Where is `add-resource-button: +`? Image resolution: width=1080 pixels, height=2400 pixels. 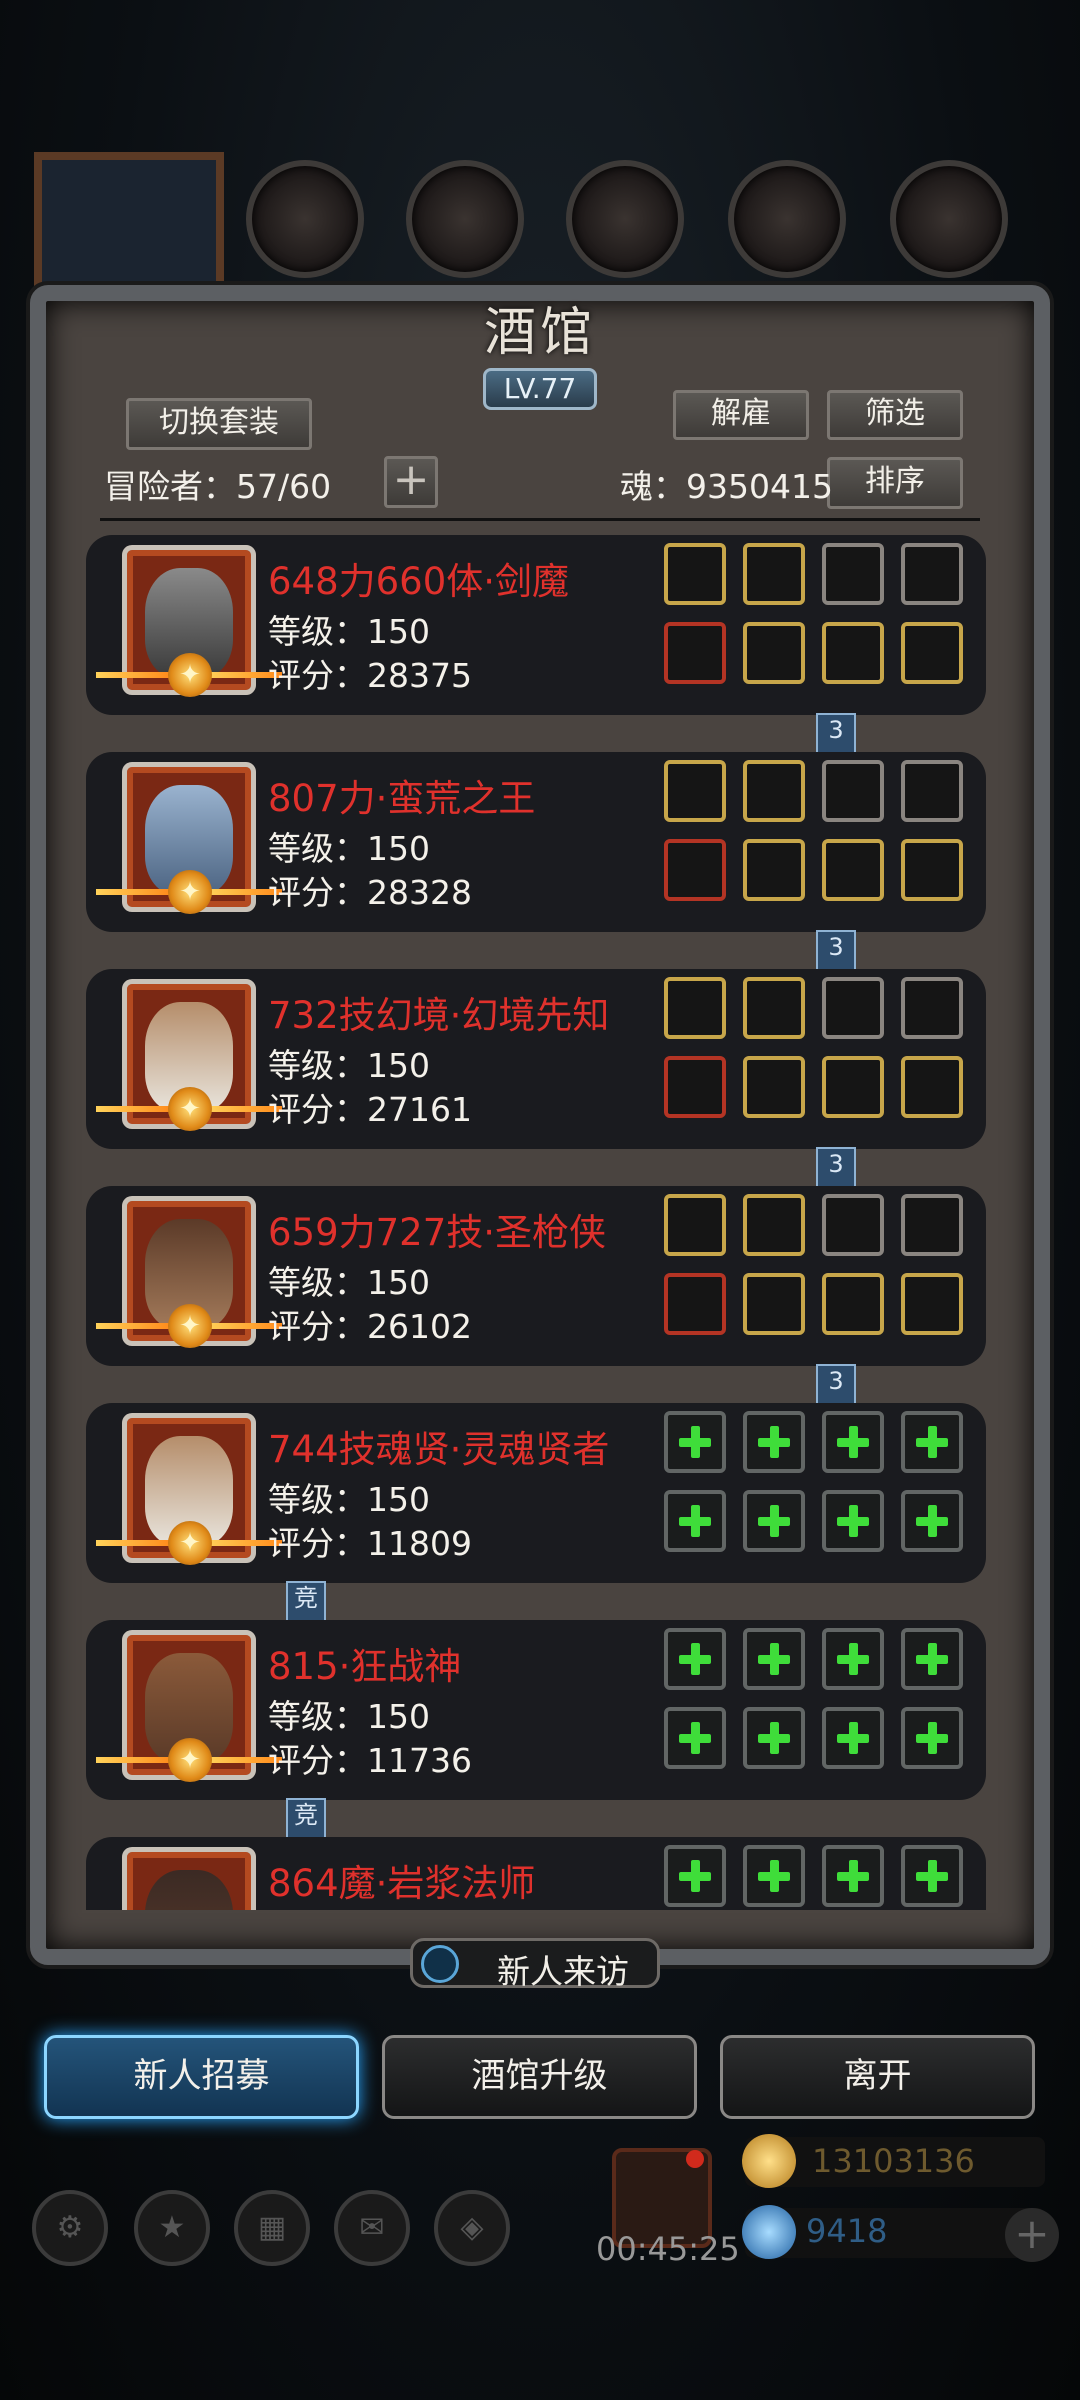
add-resource-button: + is located at coordinates (1032, 2235).